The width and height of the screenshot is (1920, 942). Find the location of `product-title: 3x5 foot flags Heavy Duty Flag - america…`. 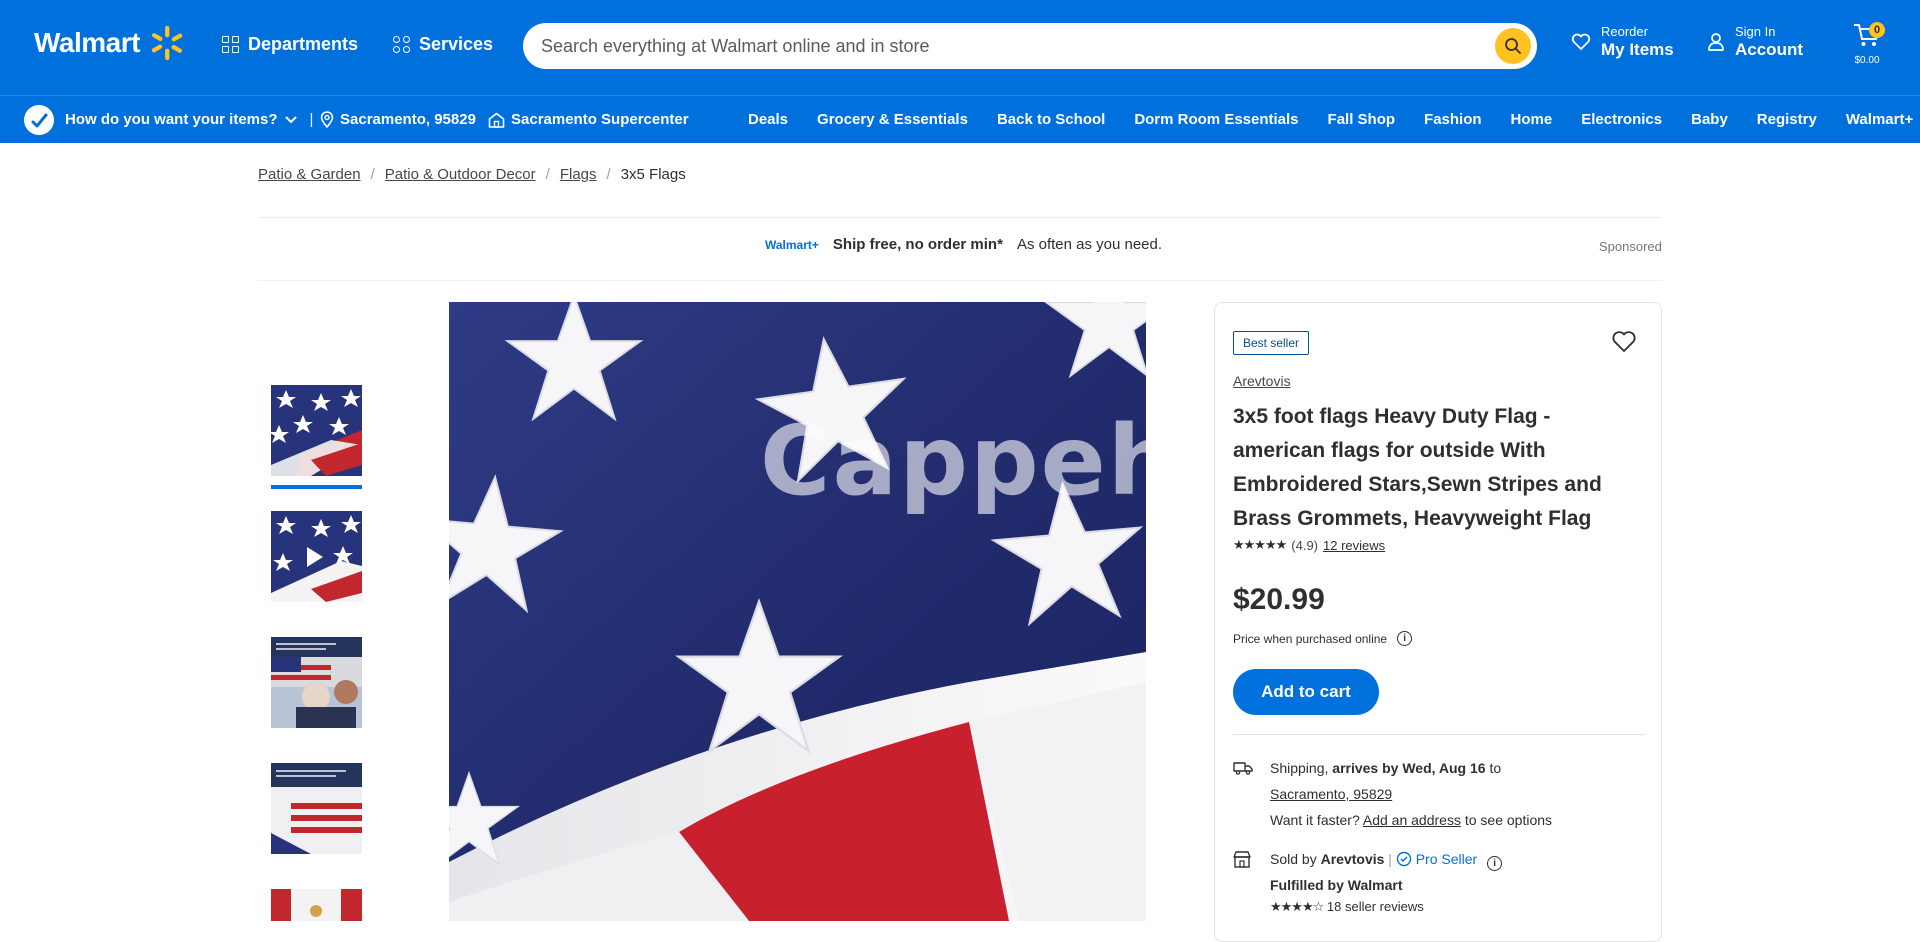

product-title: 3x5 foot flags Heavy Duty Flag - america… is located at coordinates (1417, 467).